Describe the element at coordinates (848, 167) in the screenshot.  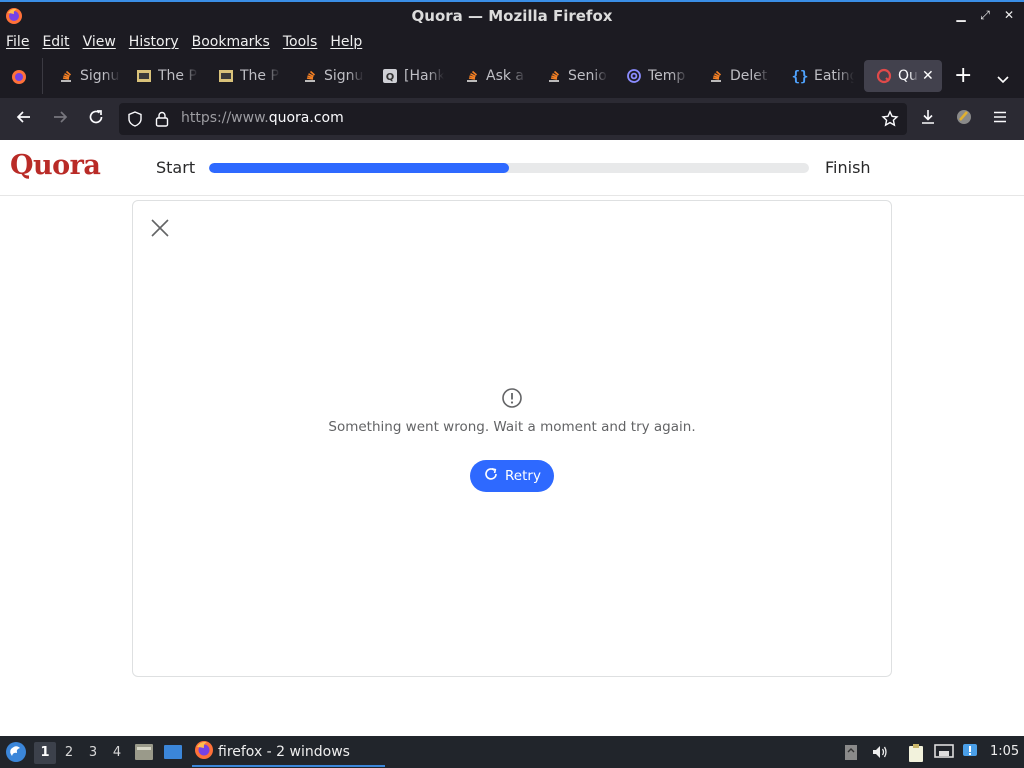
I see `progress-finish-label: Finish` at that location.